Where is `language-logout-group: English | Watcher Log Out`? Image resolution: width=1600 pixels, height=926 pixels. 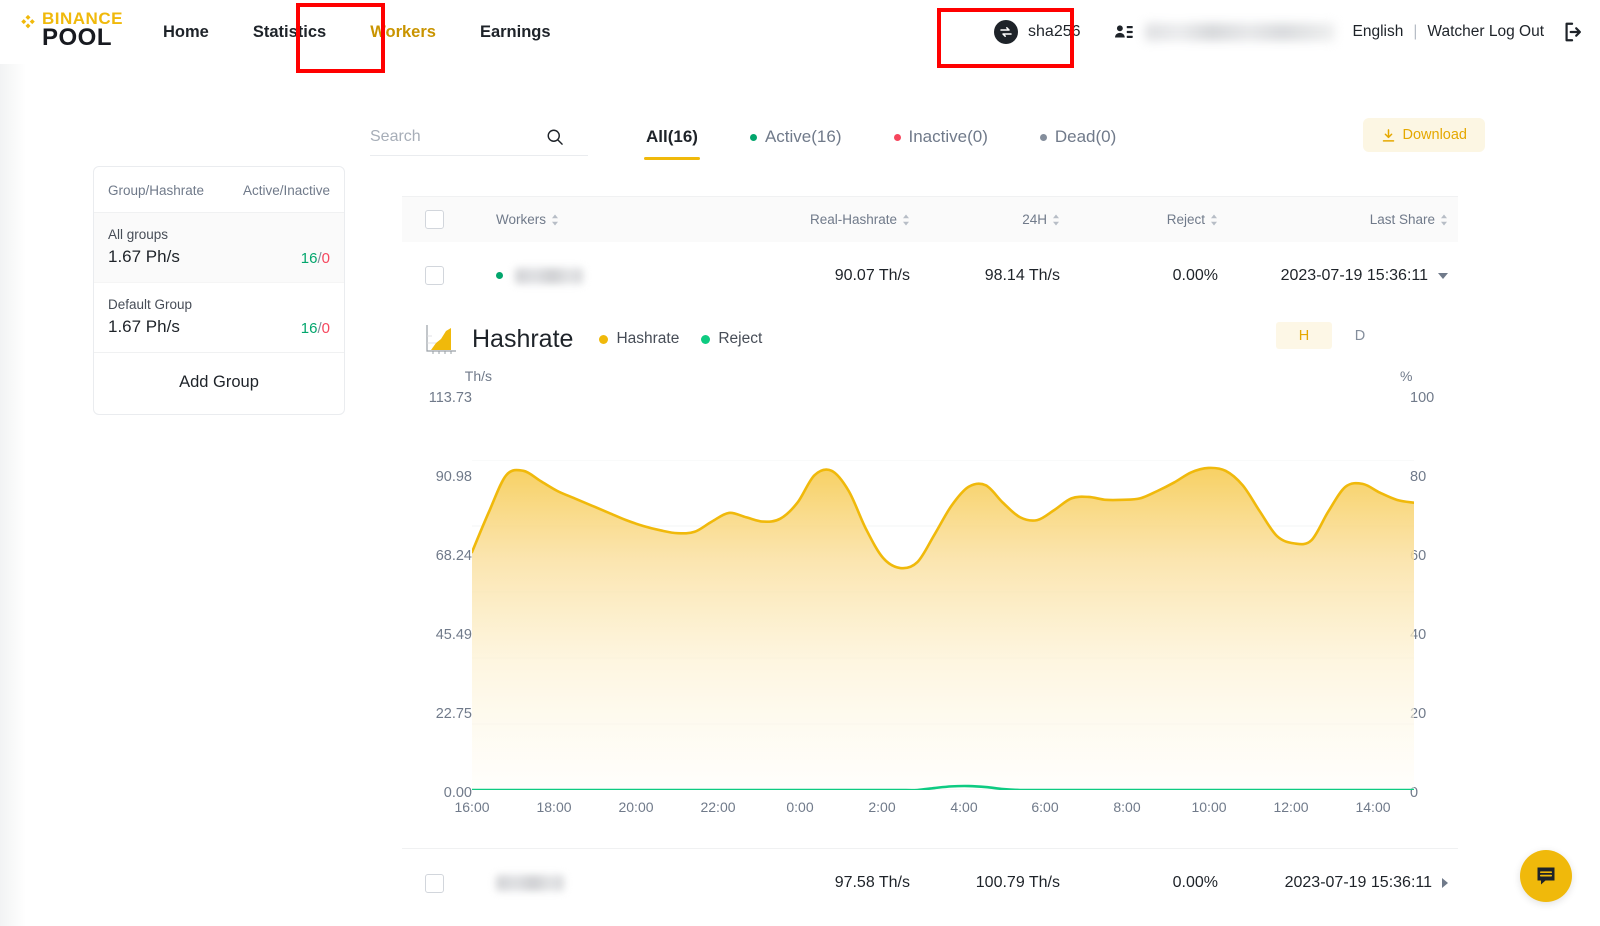
language-logout-group: English | Watcher Log Out is located at coordinates (1463, 32).